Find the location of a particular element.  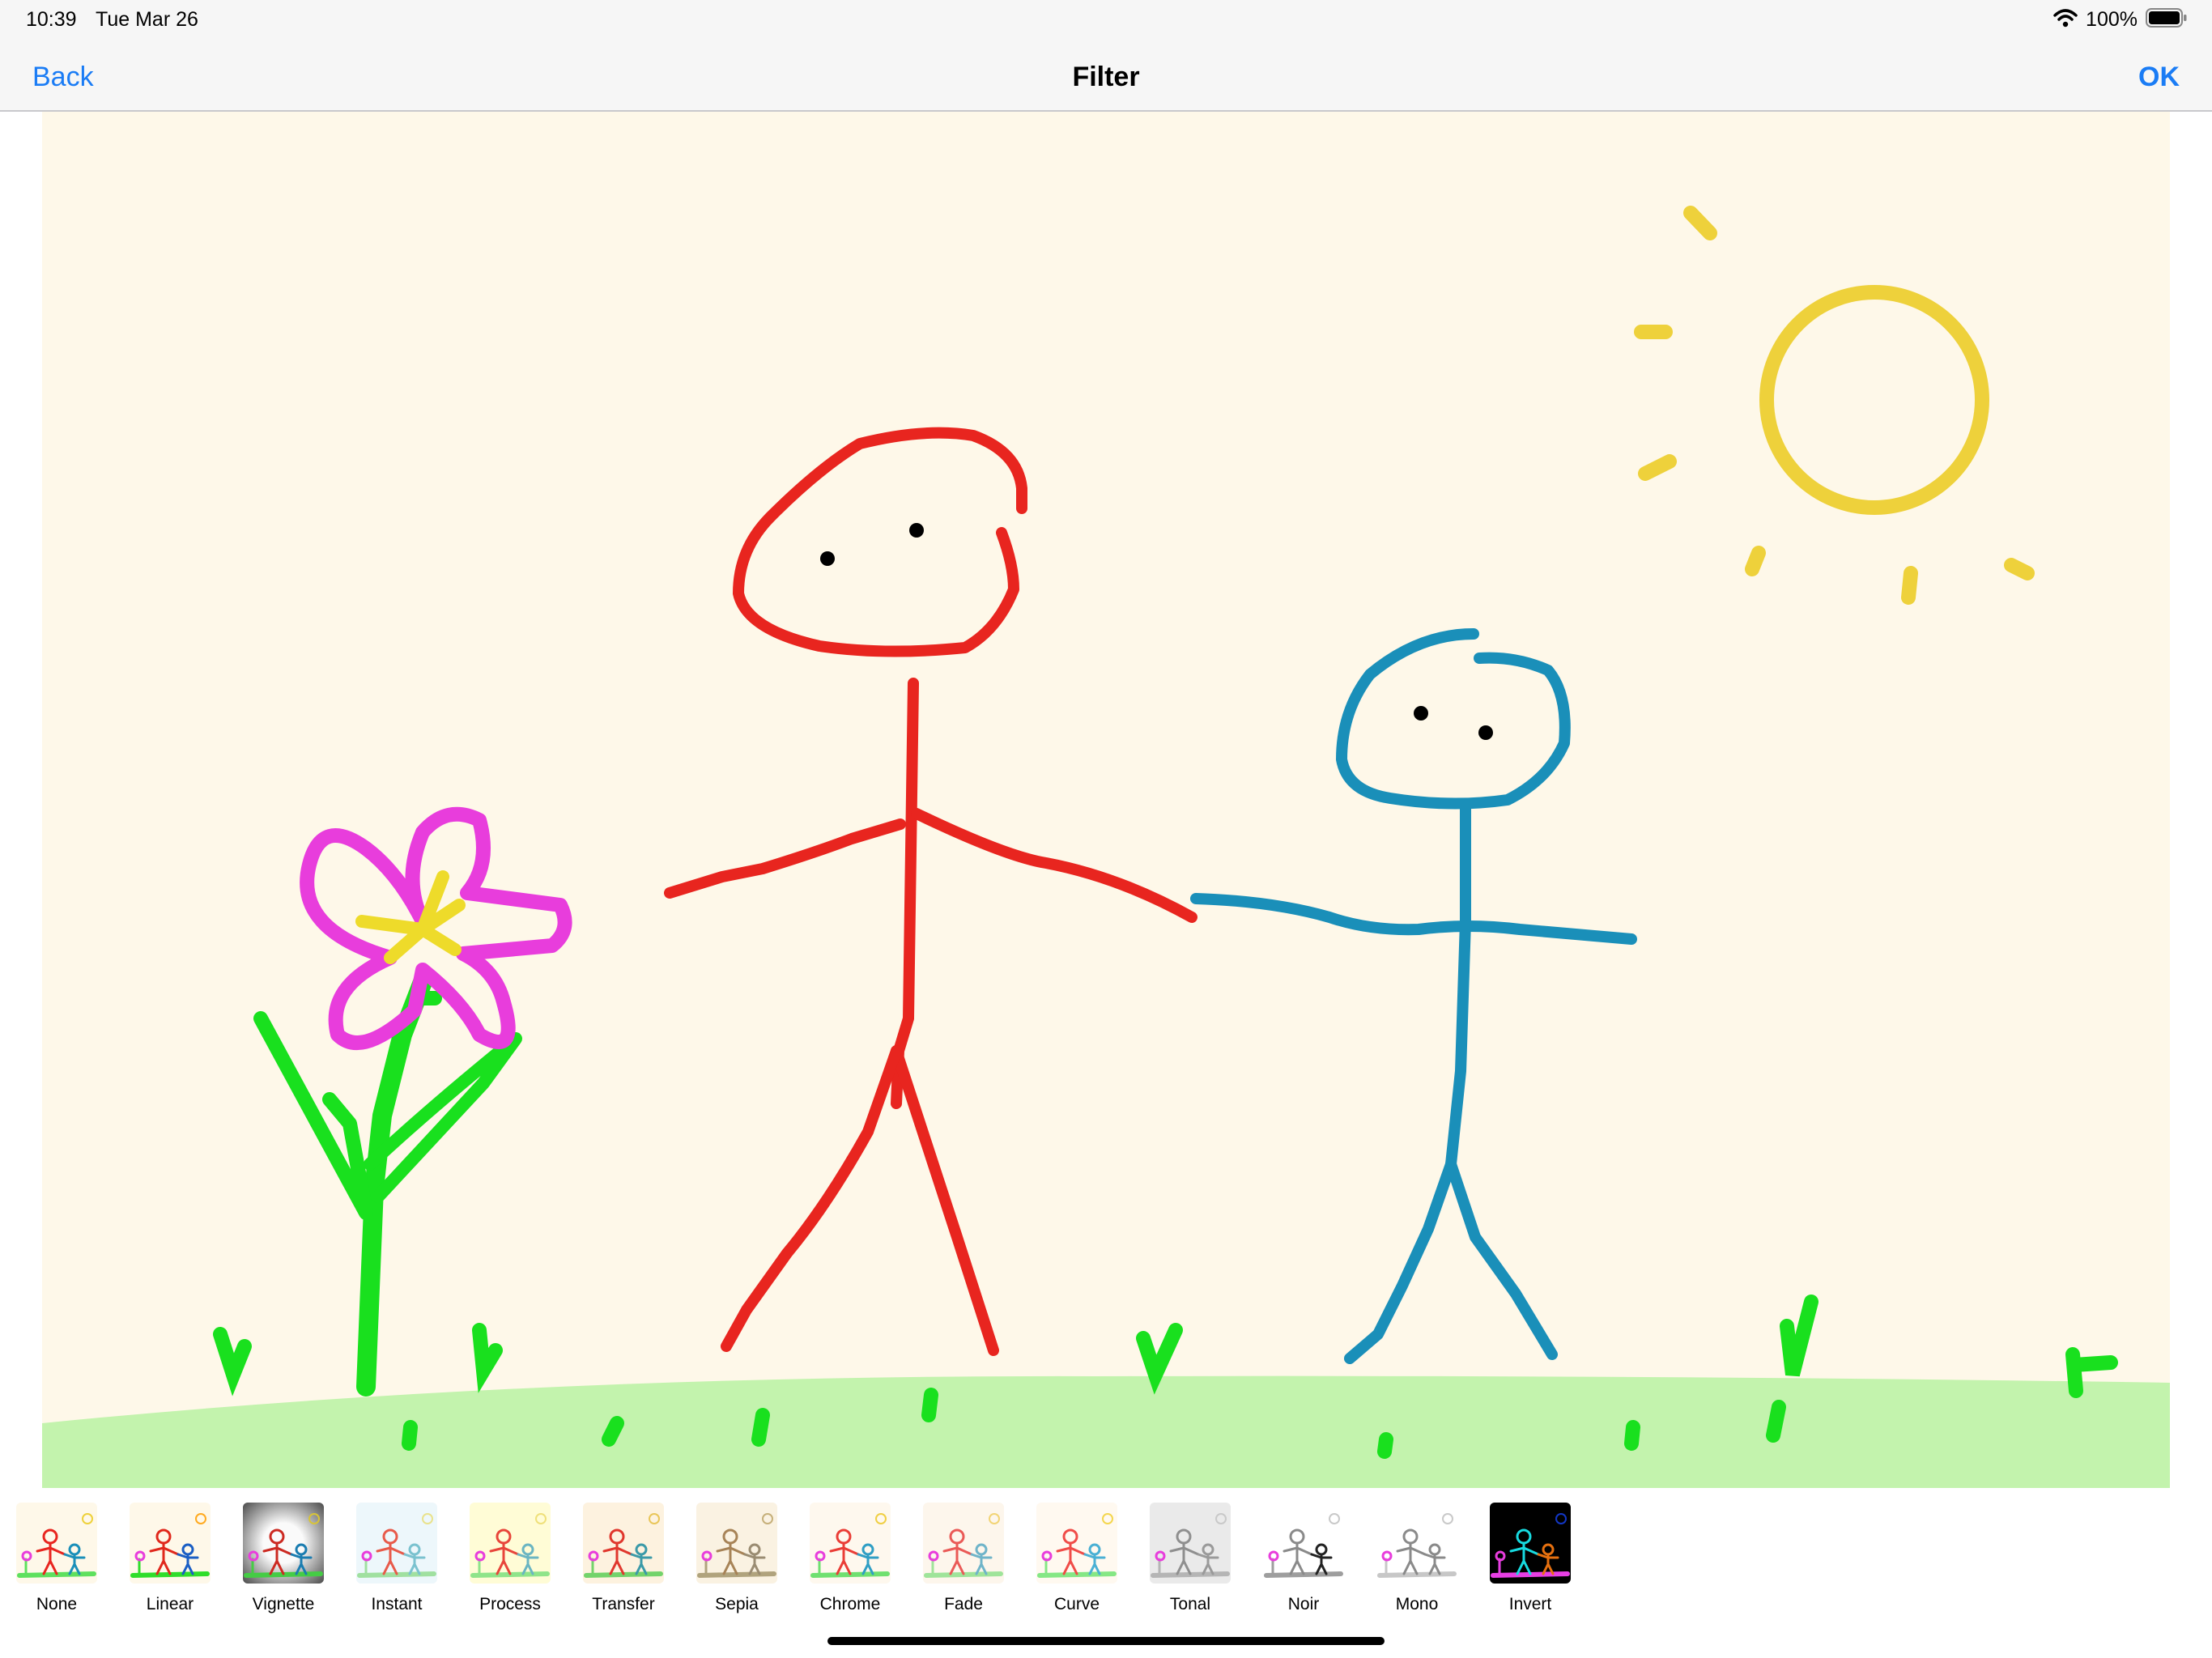

filter-label: Linear is located at coordinates (170, 1604).